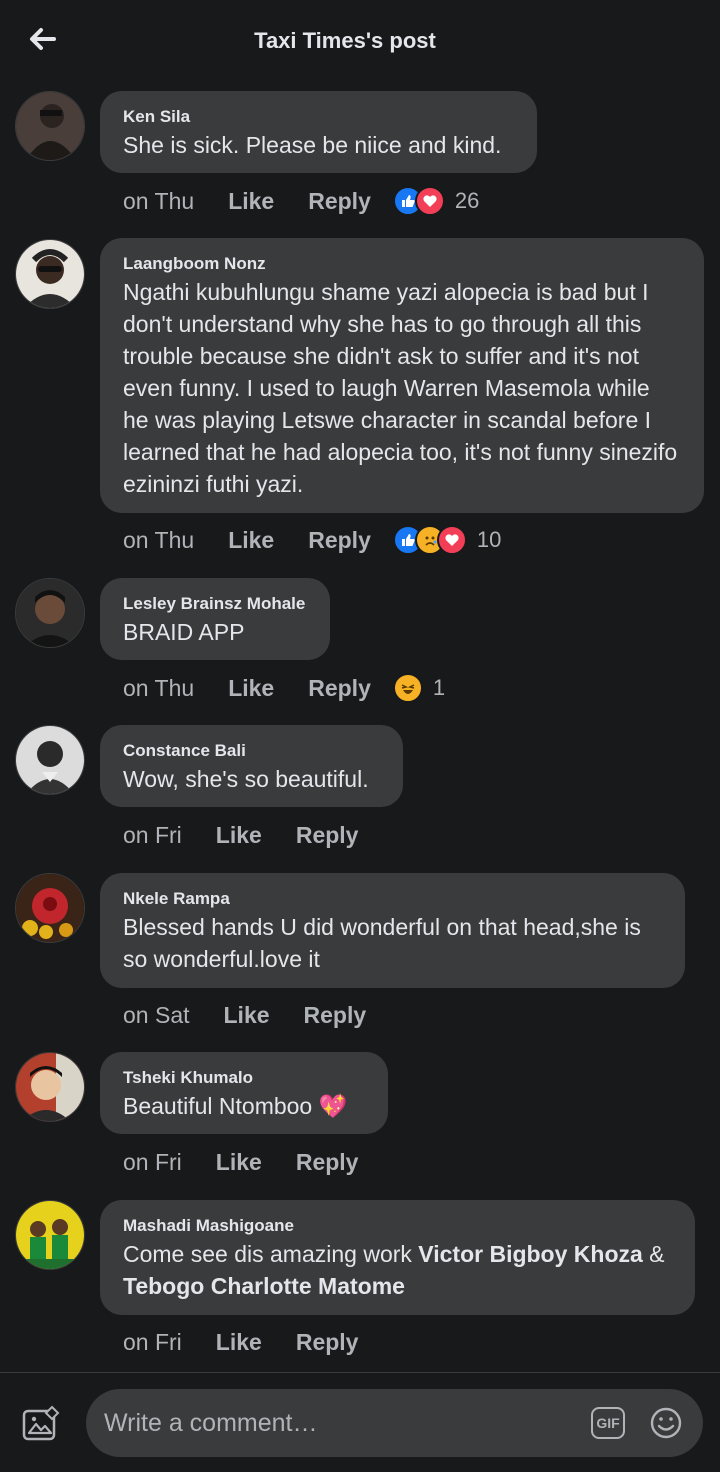 The height and width of the screenshot is (1472, 720). Describe the element at coordinates (489, 539) in the screenshot. I see `reaction-count: 10` at that location.